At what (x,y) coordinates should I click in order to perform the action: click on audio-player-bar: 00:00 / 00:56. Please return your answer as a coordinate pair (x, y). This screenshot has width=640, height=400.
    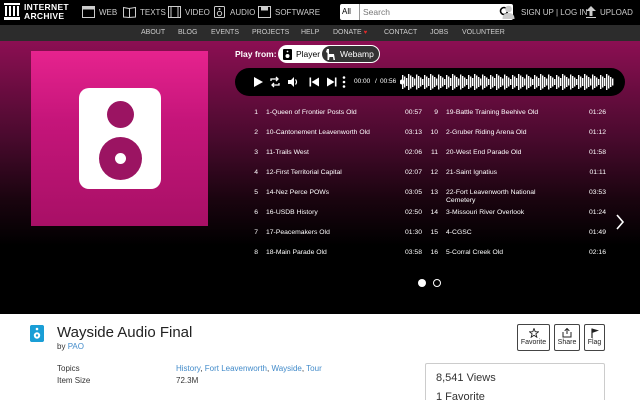
    Looking at the image, I should click on (430, 82).